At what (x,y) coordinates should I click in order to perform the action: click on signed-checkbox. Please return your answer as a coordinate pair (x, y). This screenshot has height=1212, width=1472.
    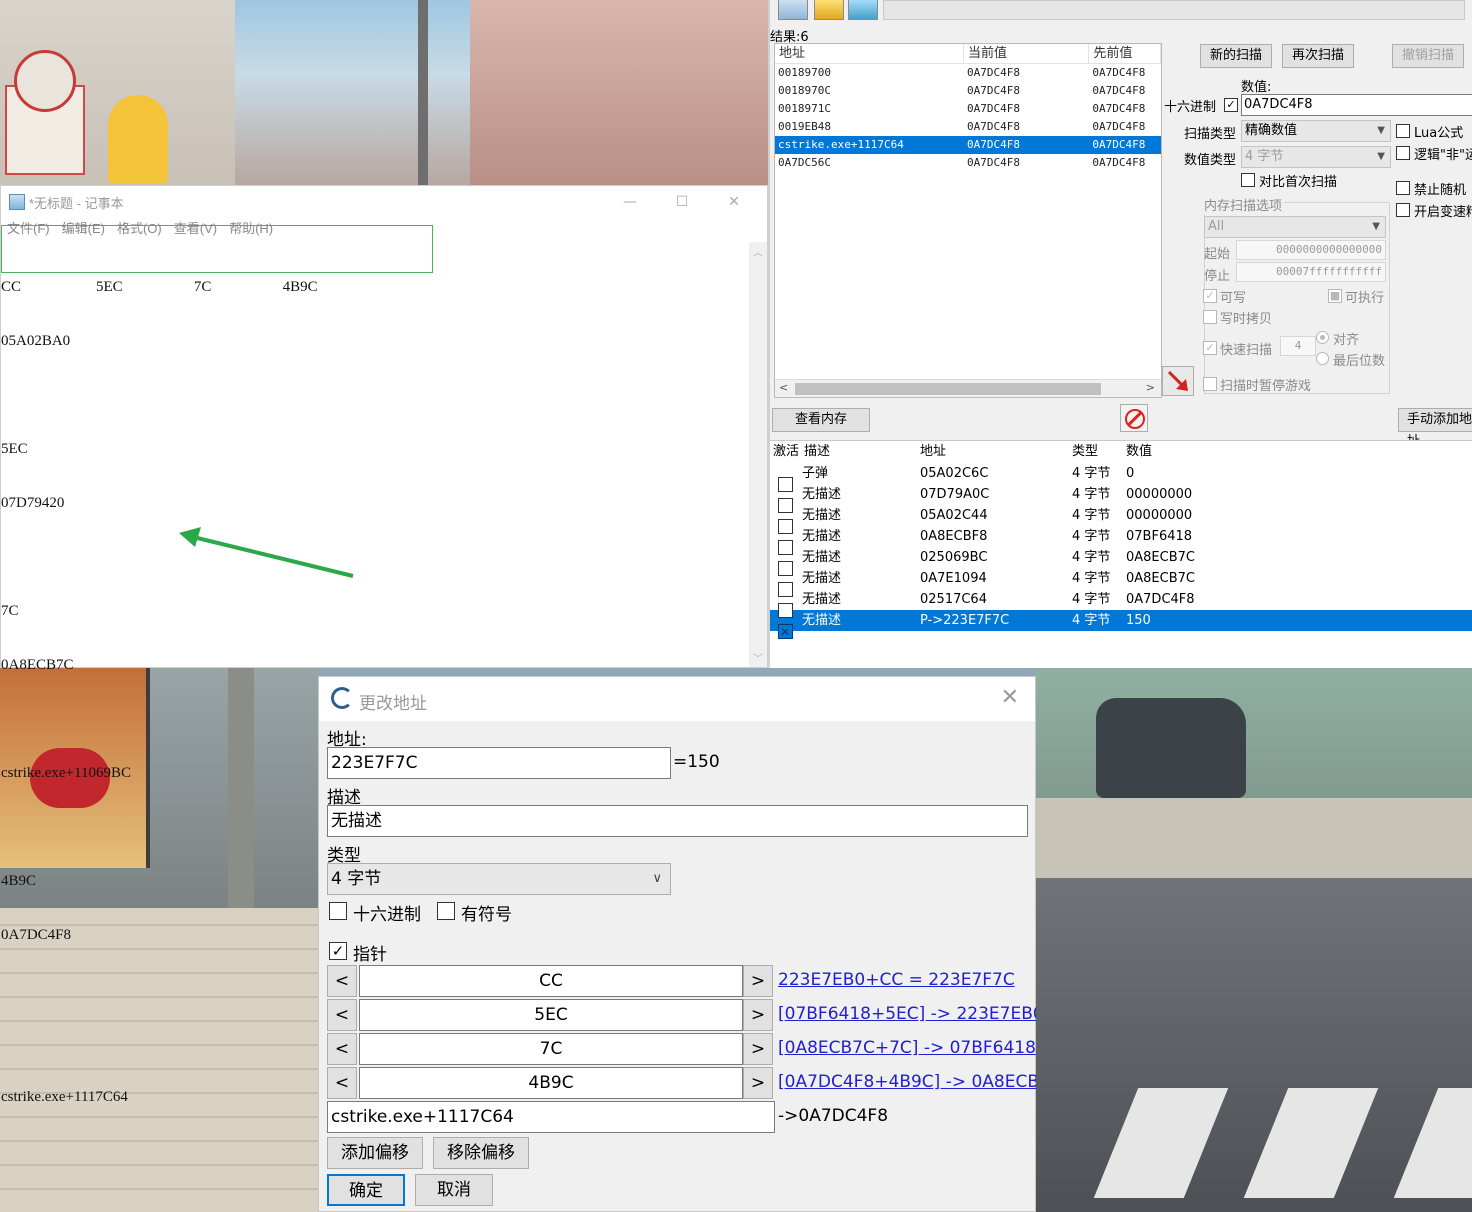
    Looking at the image, I should click on (446, 911).